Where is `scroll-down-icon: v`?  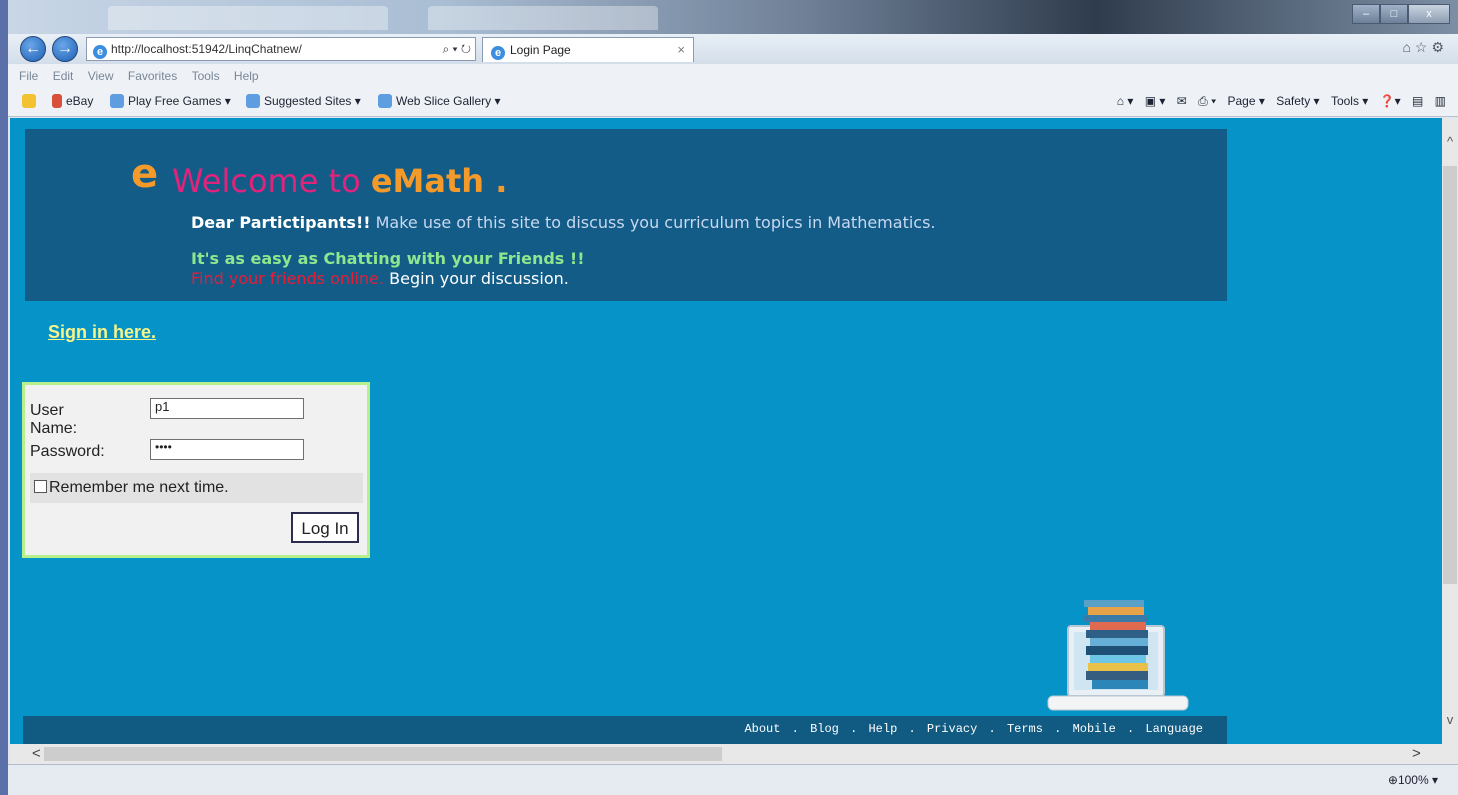 scroll-down-icon: v is located at coordinates (1450, 719).